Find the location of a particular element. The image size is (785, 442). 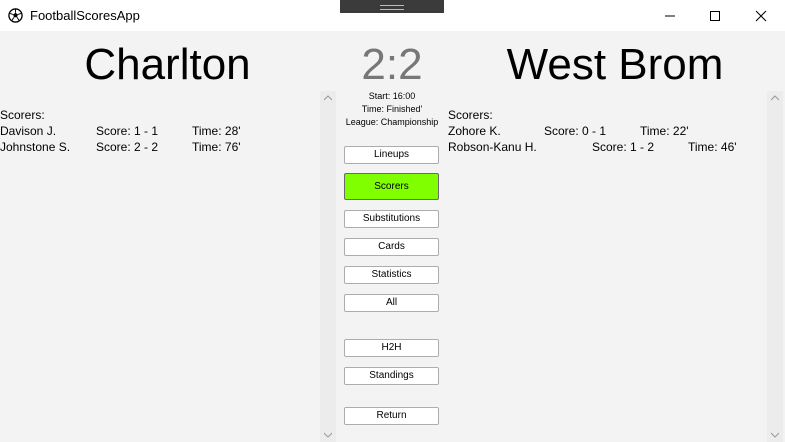

match-score: 2:2 is located at coordinates (392, 64).